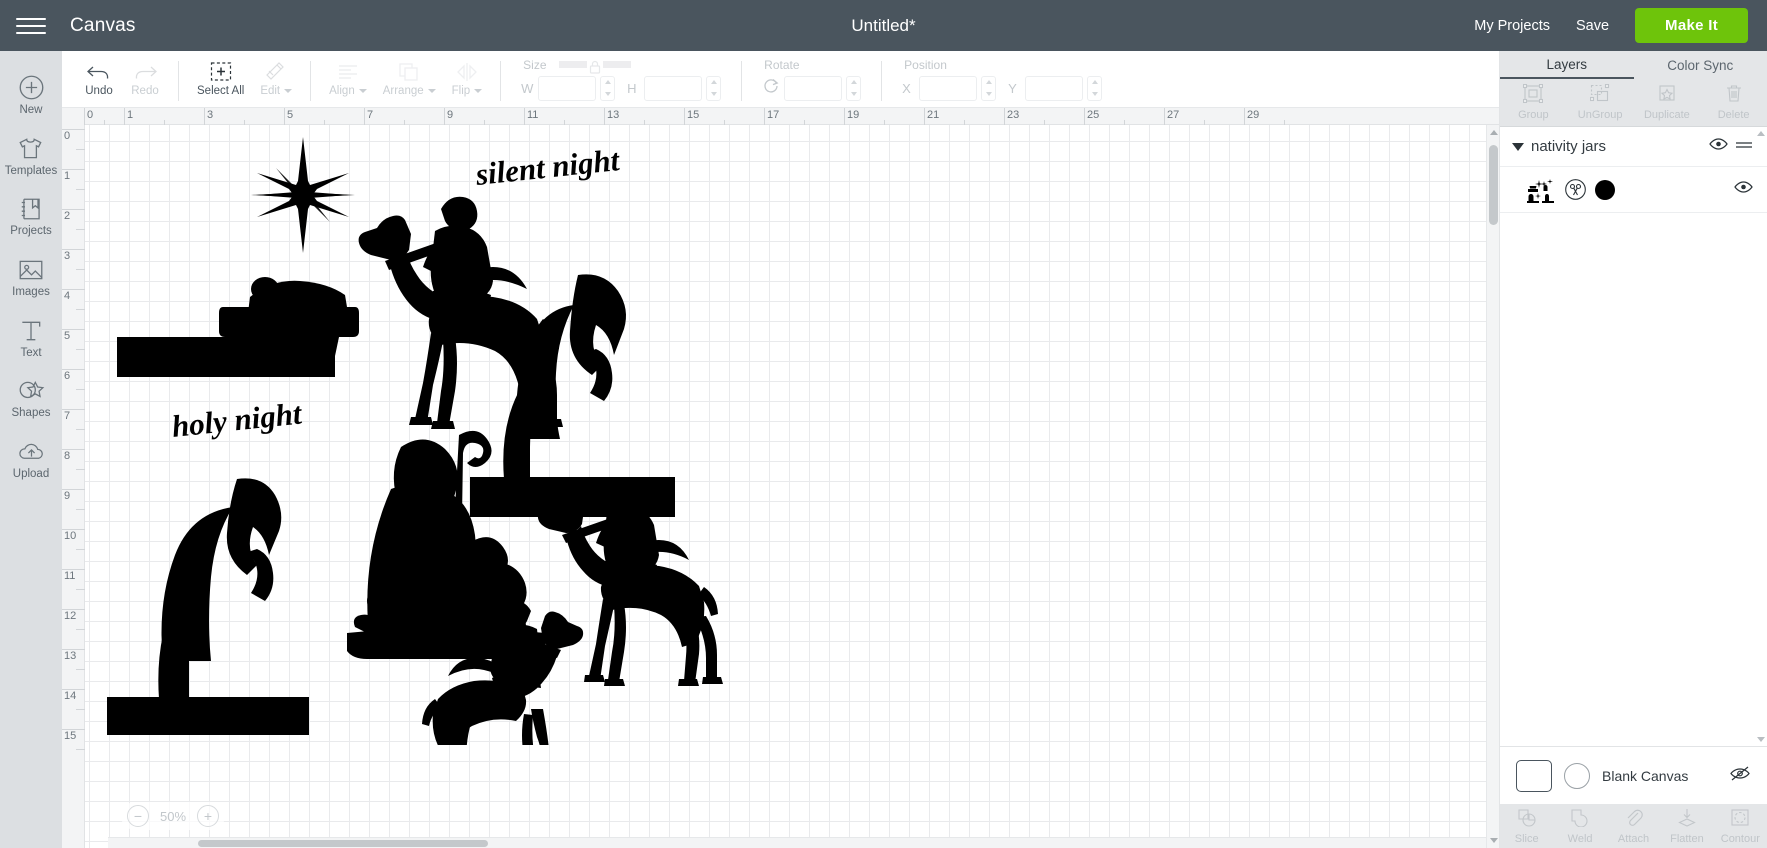 This screenshot has width=1767, height=848. I want to click on scroll-up-icon, so click(1494, 132).